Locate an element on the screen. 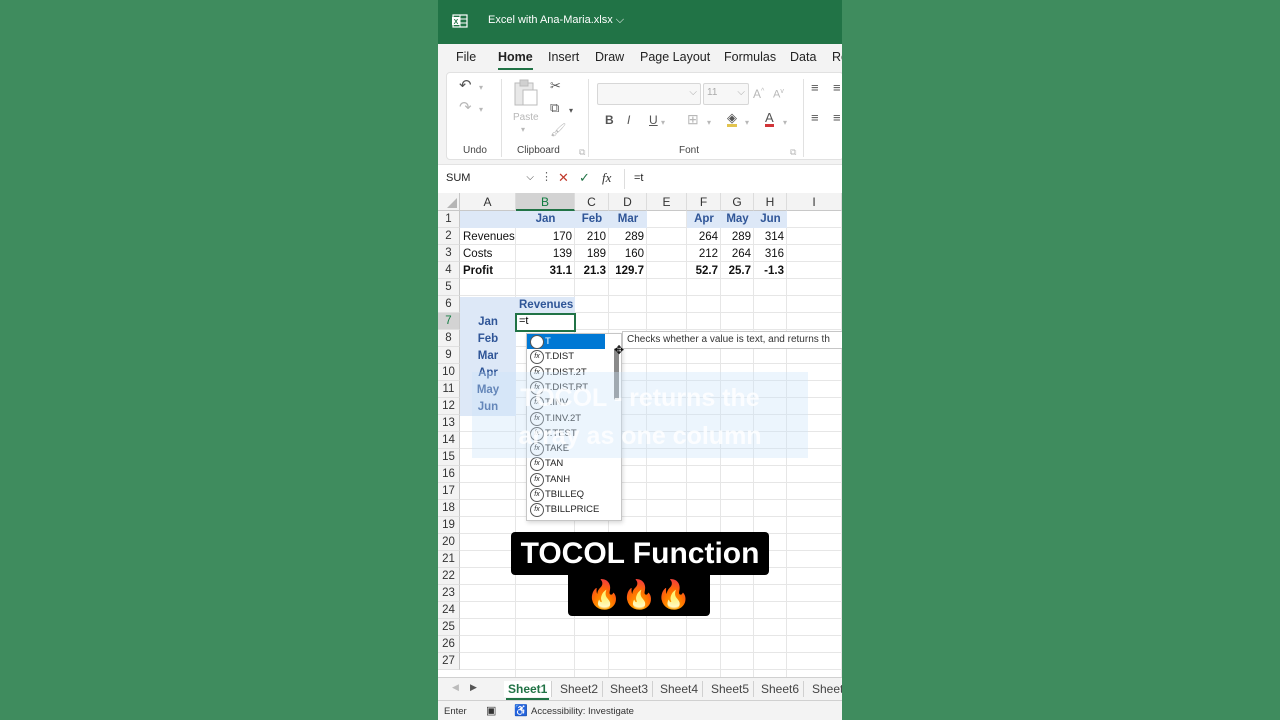 The height and width of the screenshot is (720, 1280). row-header: 20 is located at coordinates (449, 542).